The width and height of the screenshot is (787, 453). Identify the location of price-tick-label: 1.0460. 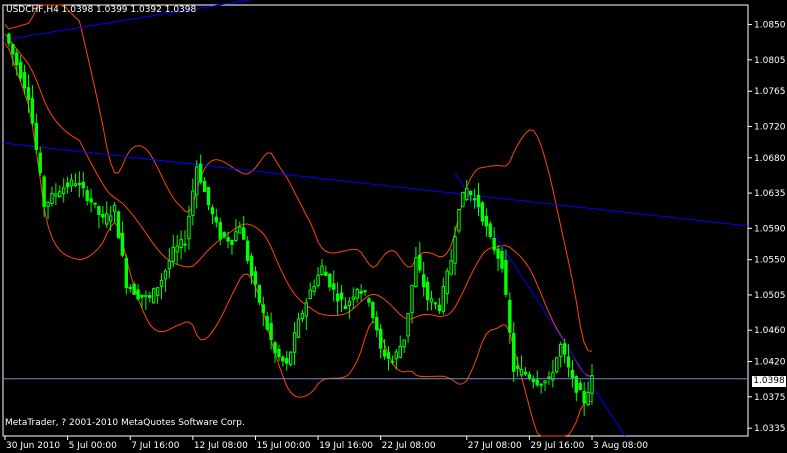
(770, 331).